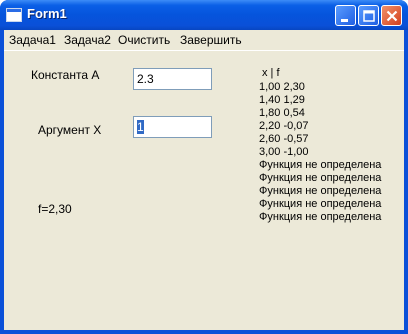  I want to click on close-icon, so click(392, 16).